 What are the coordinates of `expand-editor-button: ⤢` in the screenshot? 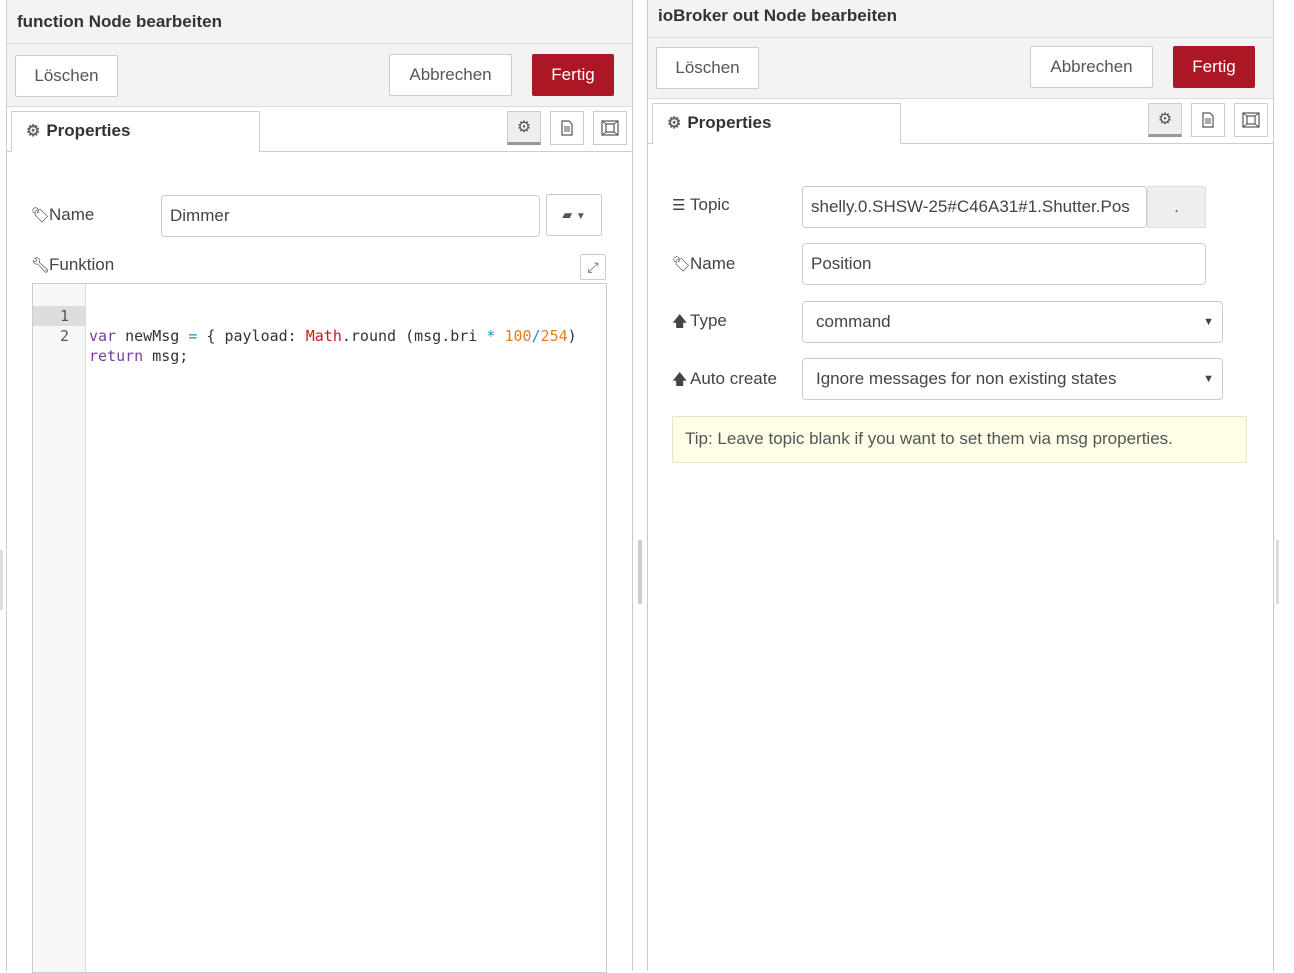 It's located at (593, 267).